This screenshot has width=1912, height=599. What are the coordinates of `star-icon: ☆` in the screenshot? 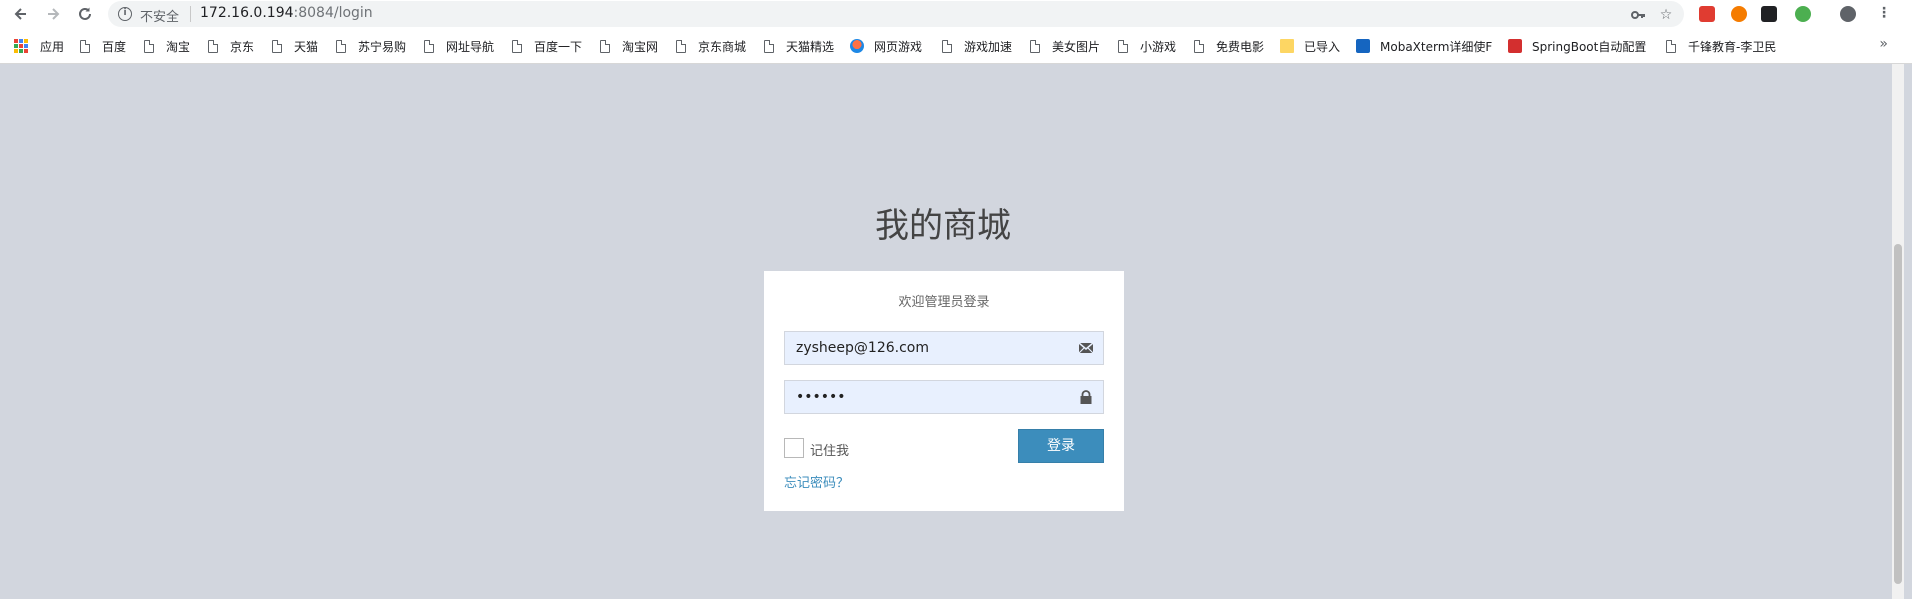 It's located at (1666, 15).